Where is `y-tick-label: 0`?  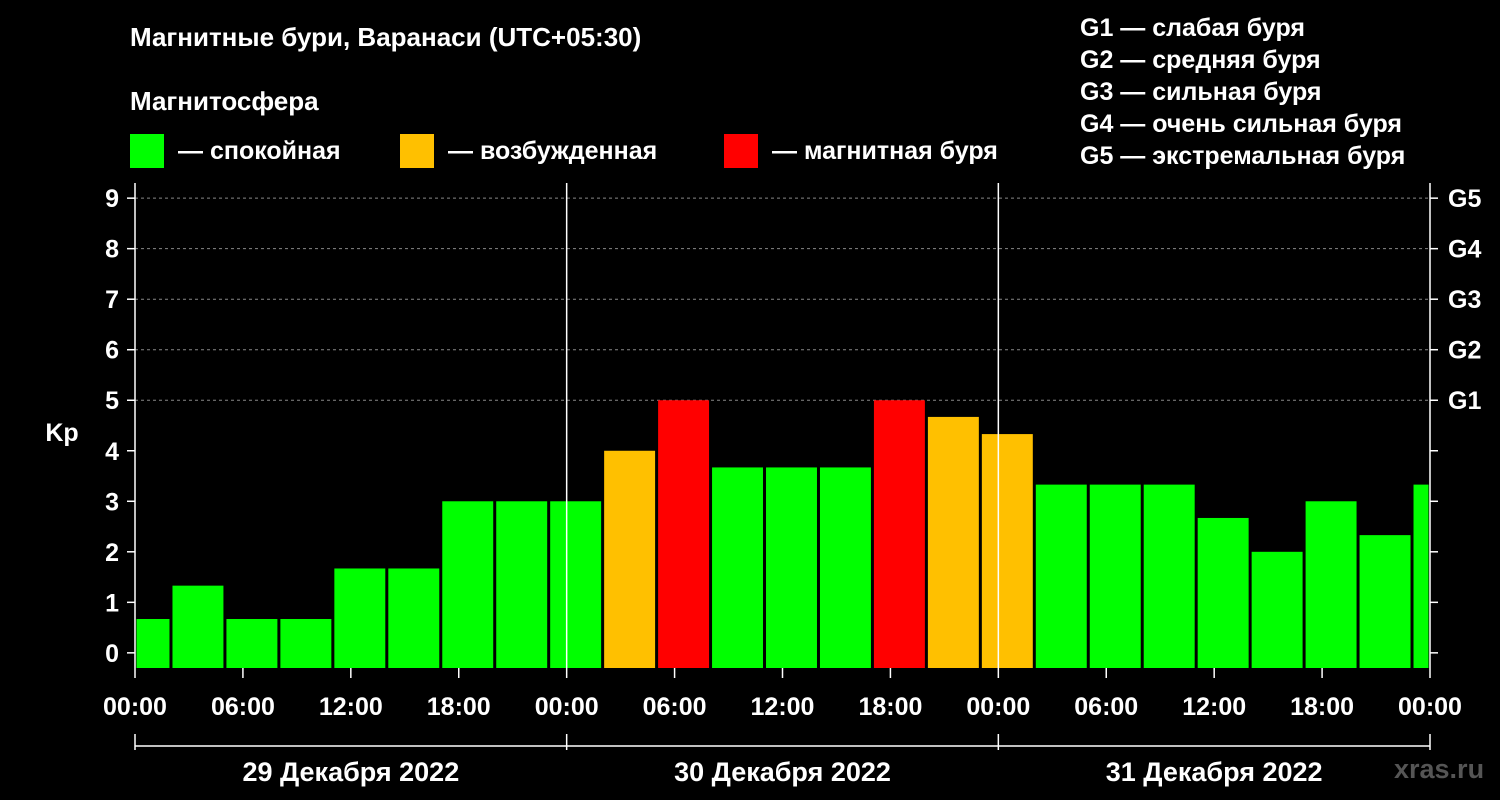 y-tick-label: 0 is located at coordinates (112, 654).